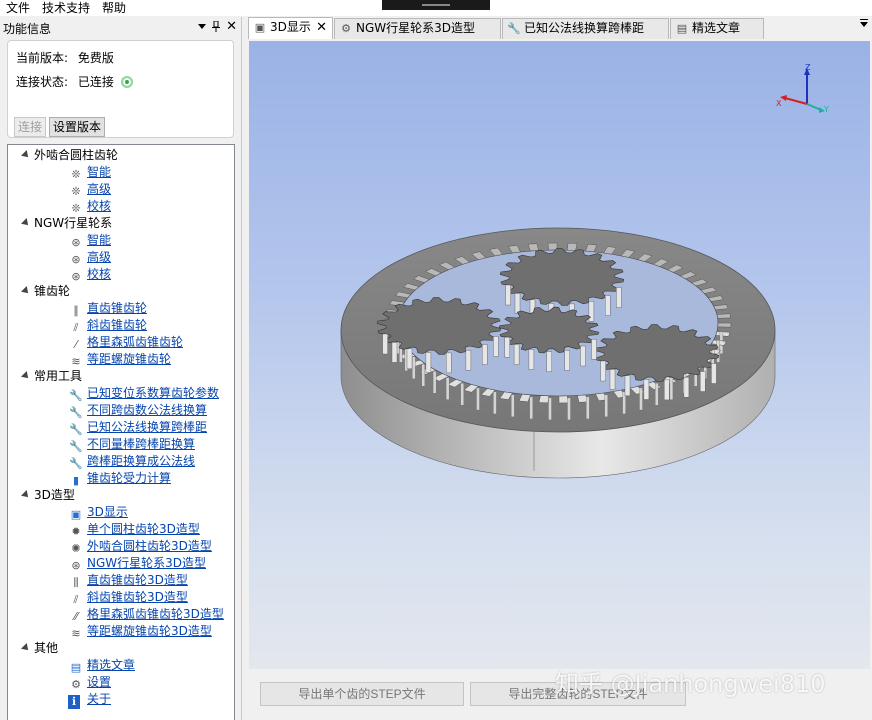  I want to click on tree-item: 🔧 已知公法线换算跨棒距, so click(137, 427).